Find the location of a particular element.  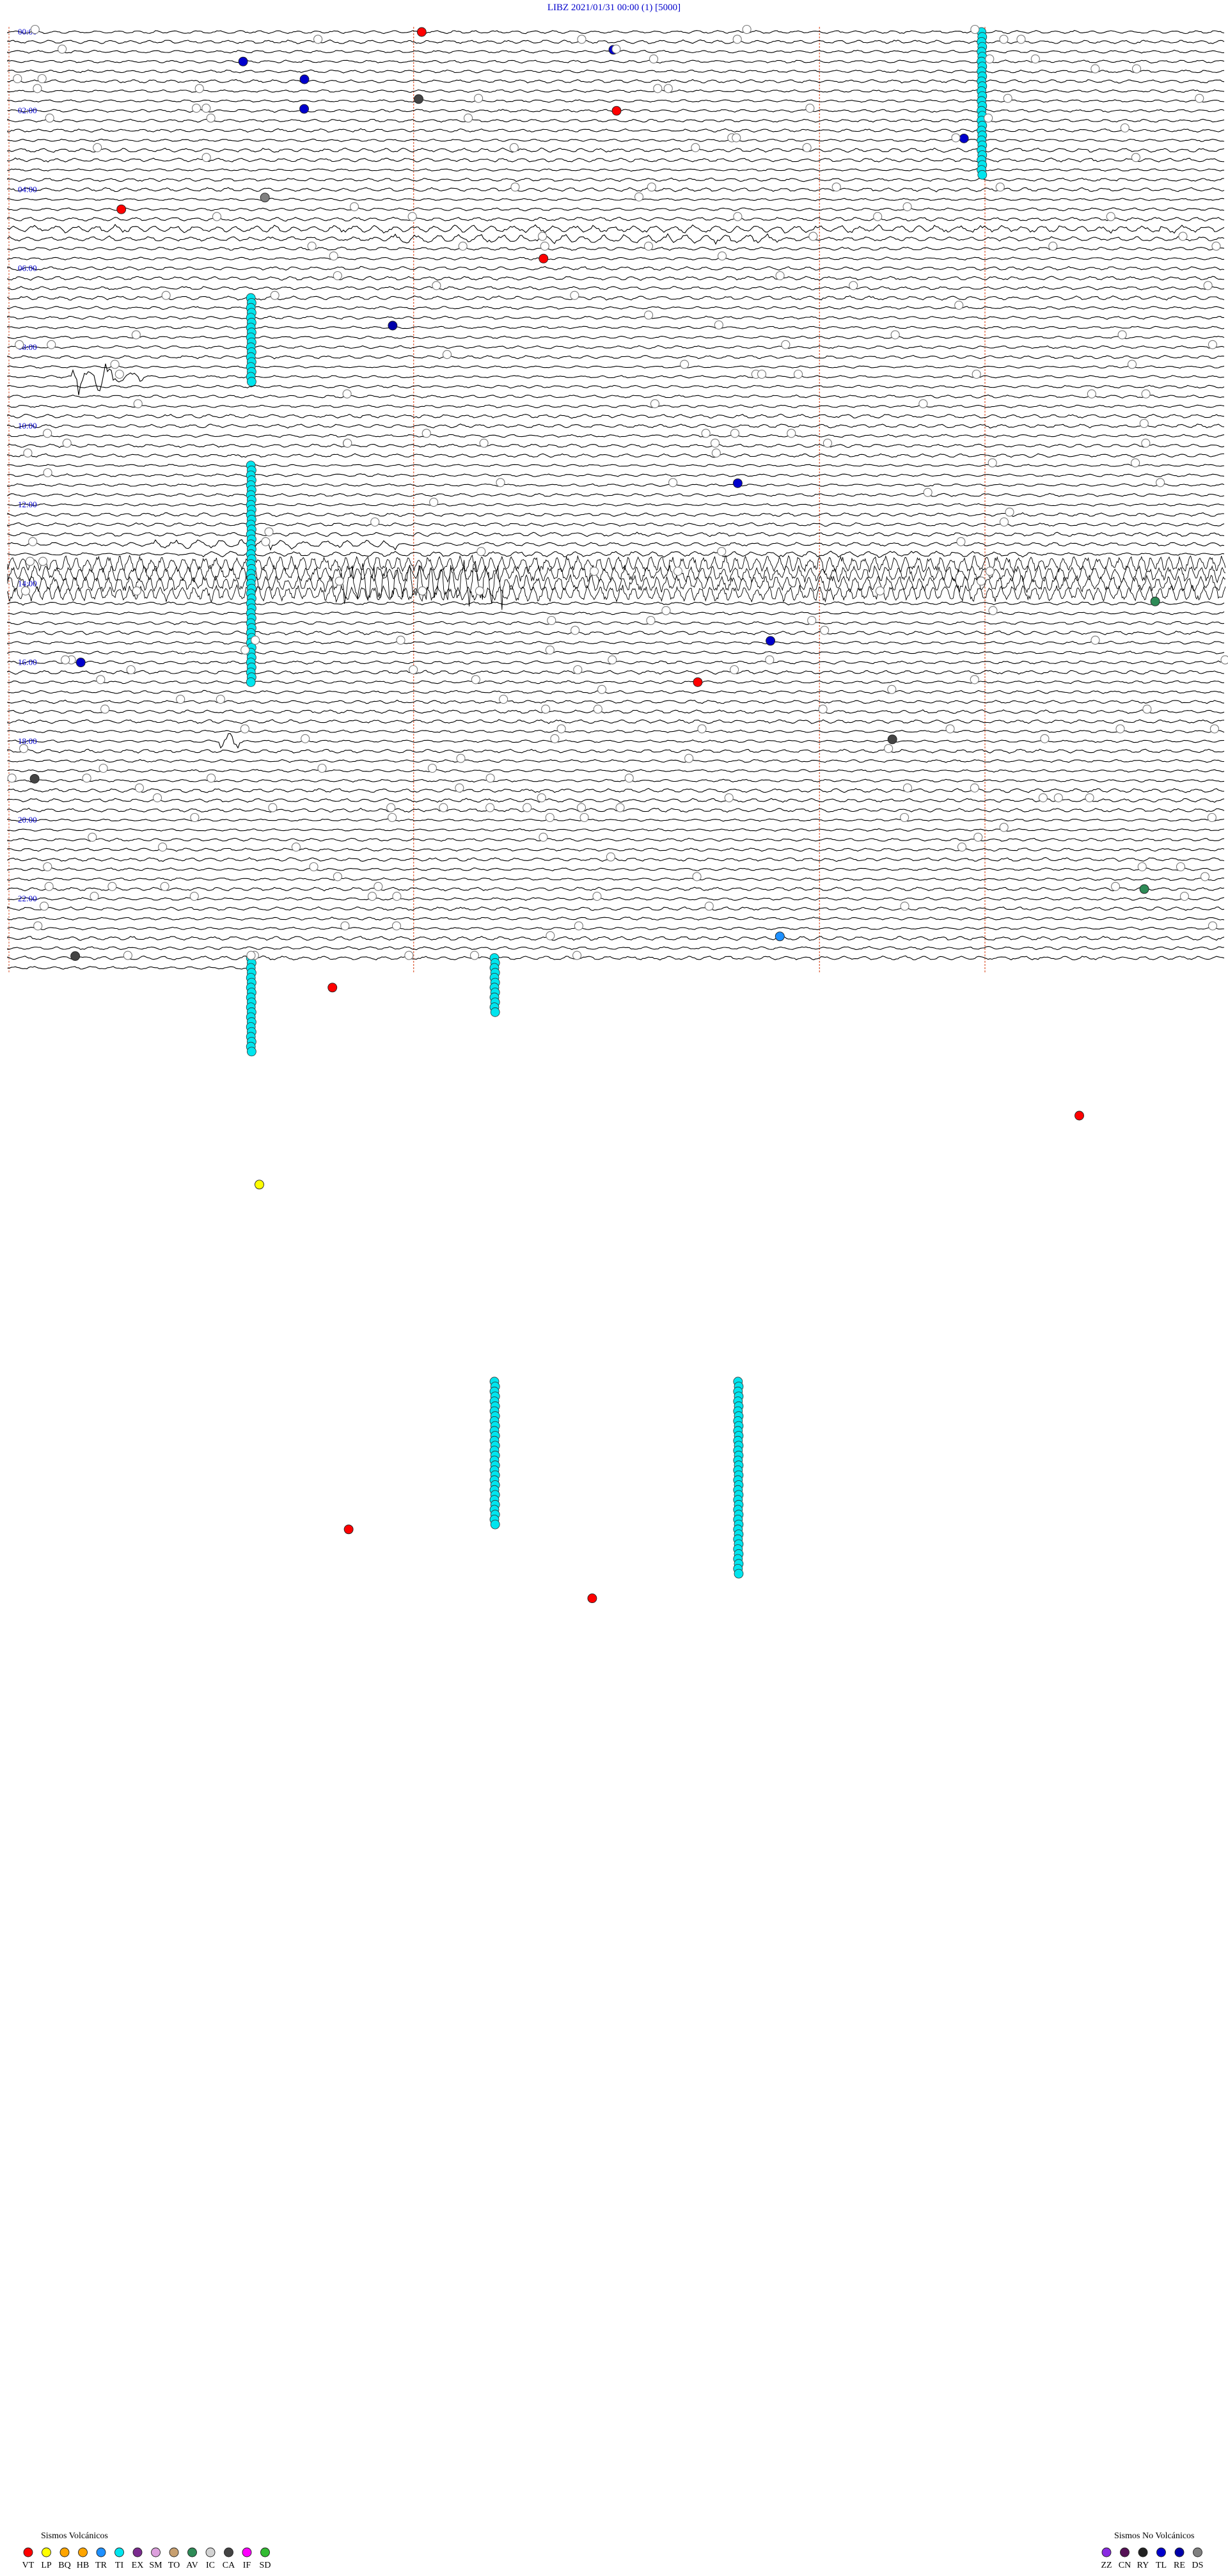

legend-swatch-to is located at coordinates (174, 2552).